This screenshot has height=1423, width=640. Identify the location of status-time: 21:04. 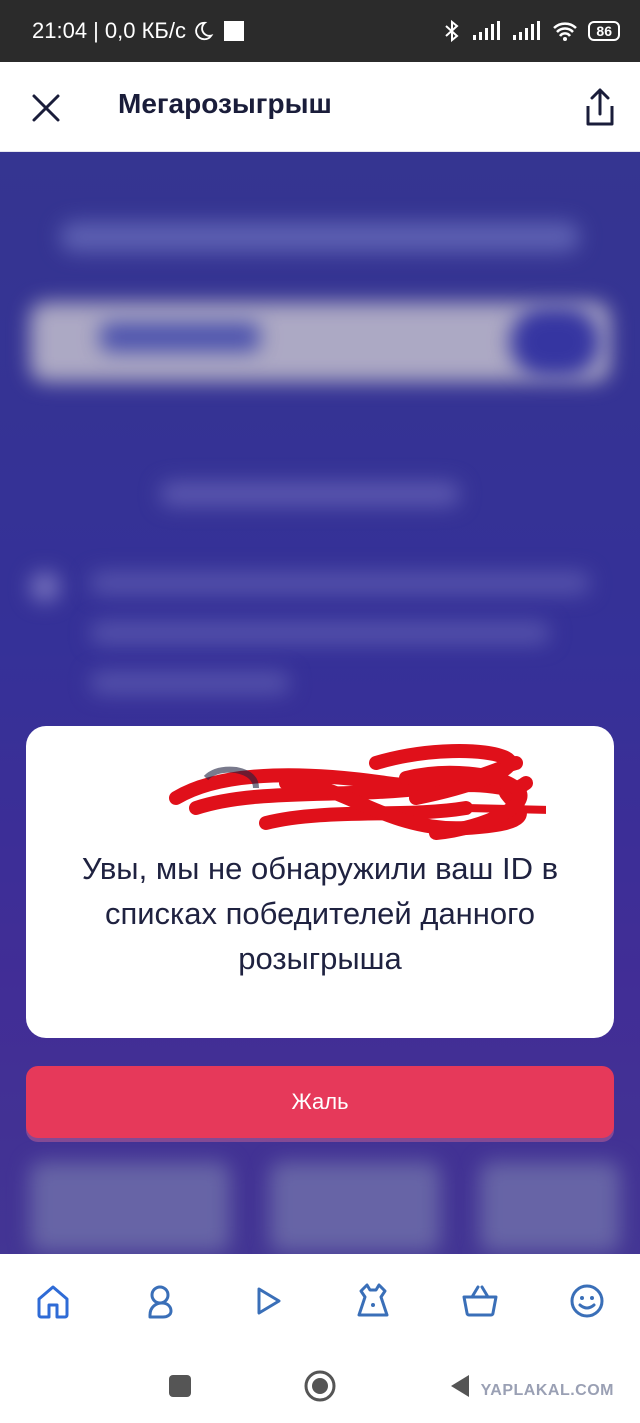
(60, 30).